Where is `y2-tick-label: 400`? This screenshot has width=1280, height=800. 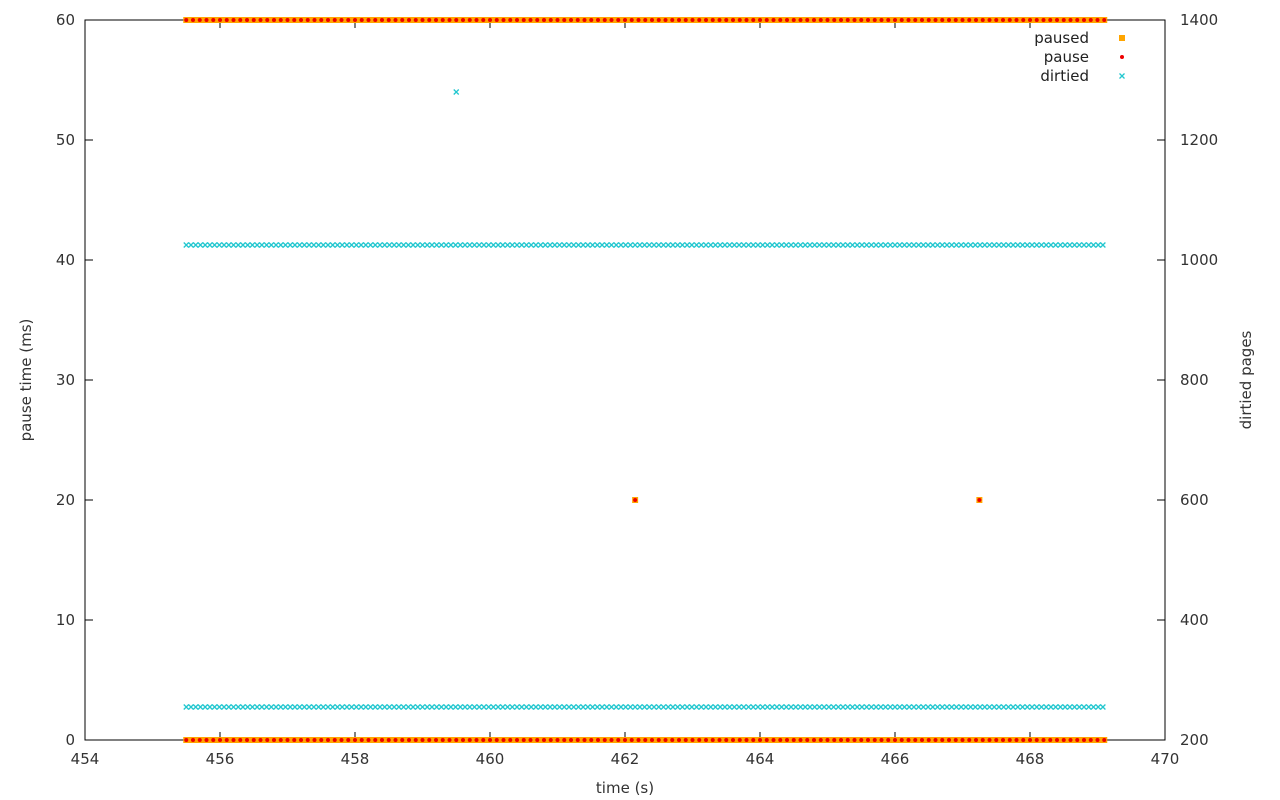 y2-tick-label: 400 is located at coordinates (1194, 620).